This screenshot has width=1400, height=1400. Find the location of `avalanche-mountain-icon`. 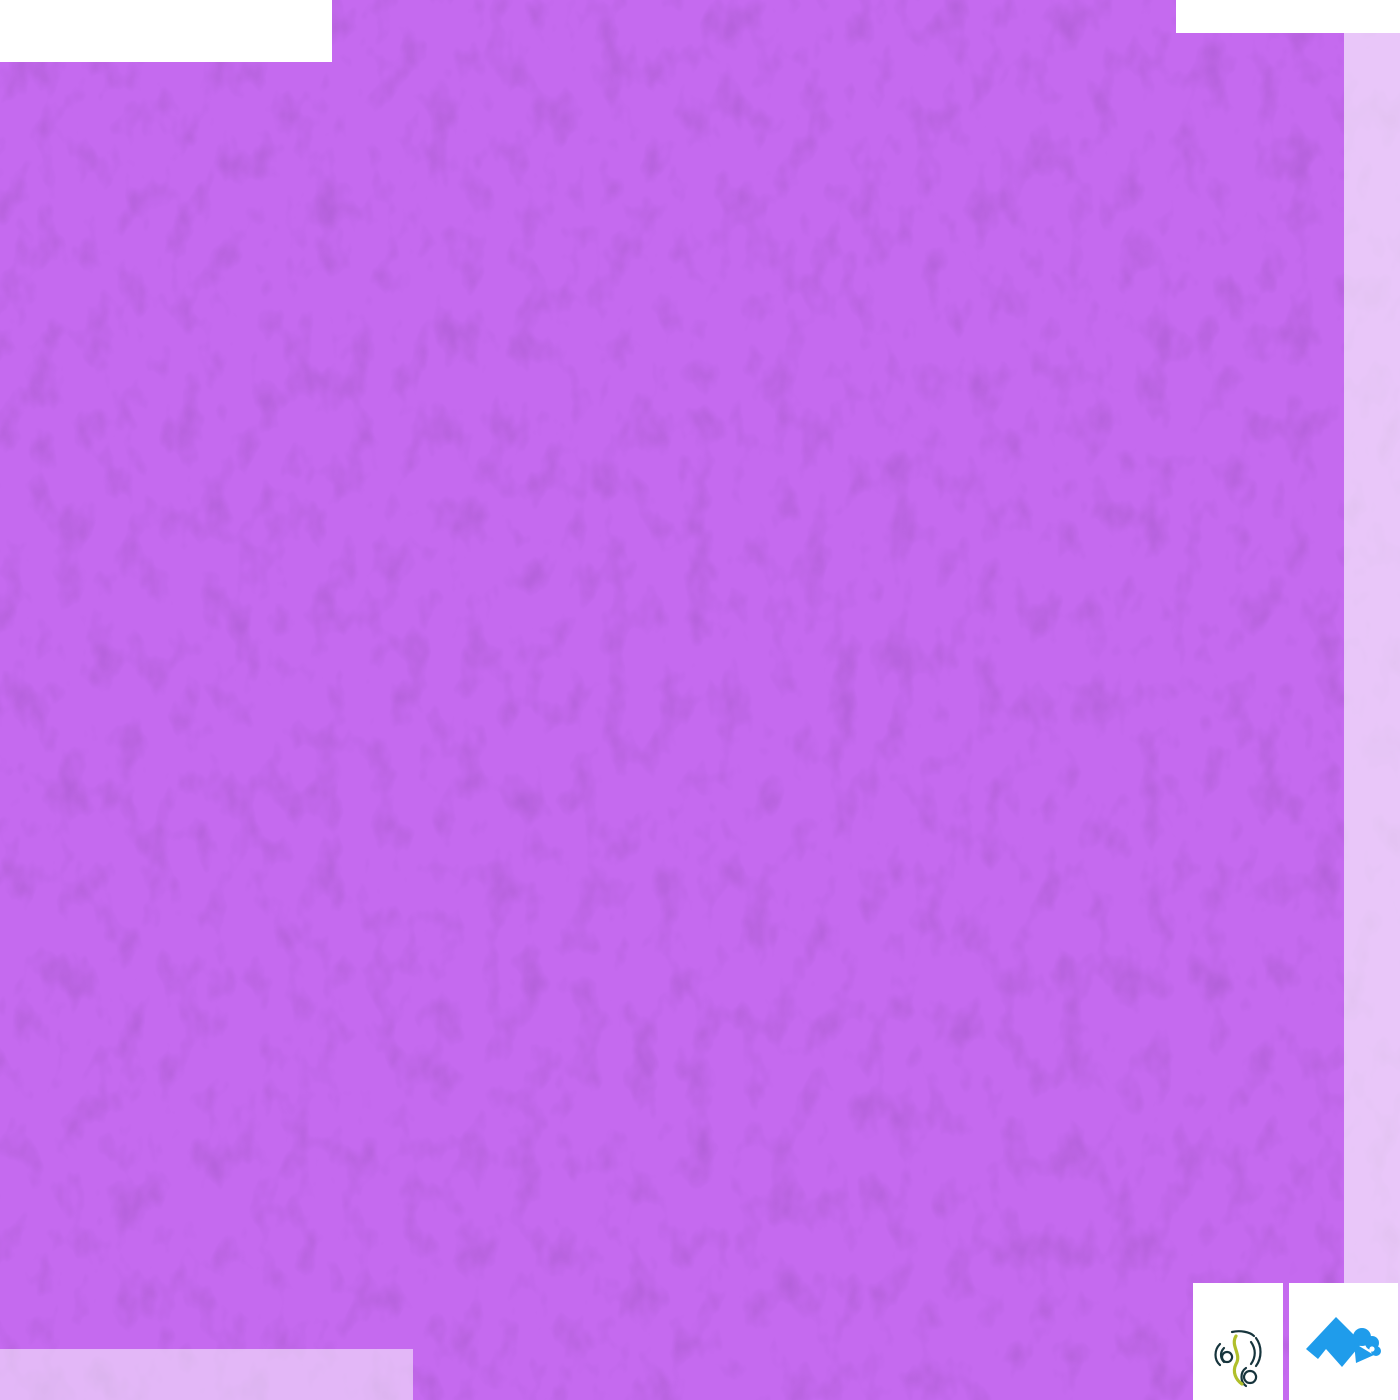

avalanche-mountain-icon is located at coordinates (1343, 1341).